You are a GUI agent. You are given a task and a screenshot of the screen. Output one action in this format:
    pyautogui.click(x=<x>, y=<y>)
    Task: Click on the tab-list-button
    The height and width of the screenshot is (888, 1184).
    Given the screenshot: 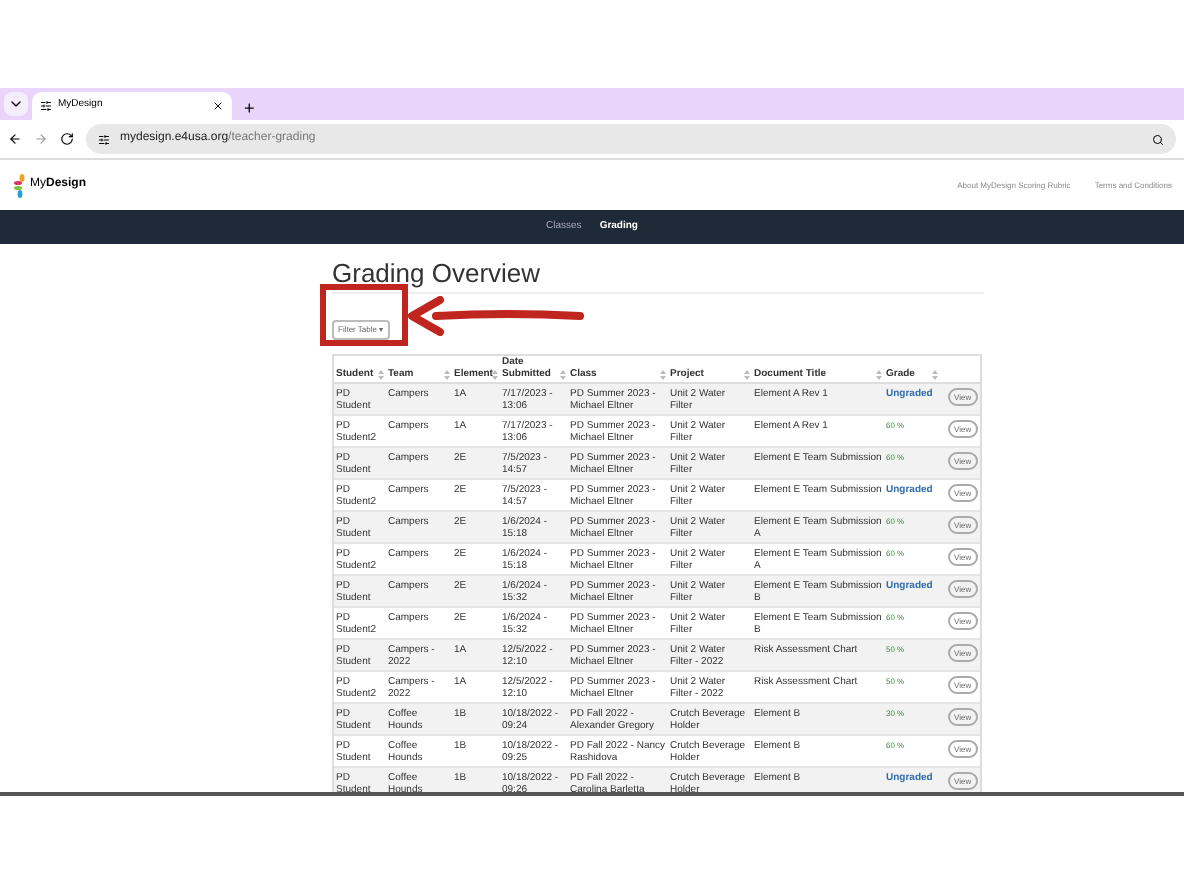 What is the action you would take?
    pyautogui.click(x=16, y=104)
    